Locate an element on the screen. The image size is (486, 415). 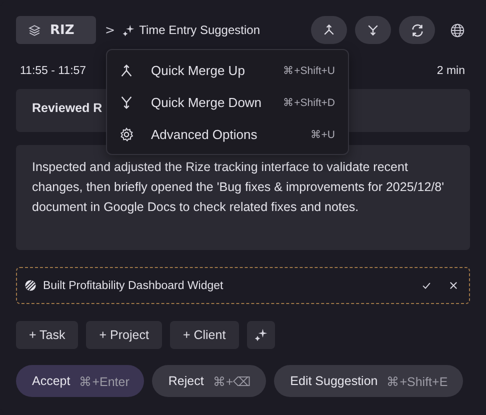
time-range: 11:55 - 11:57 is located at coordinates (53, 71).